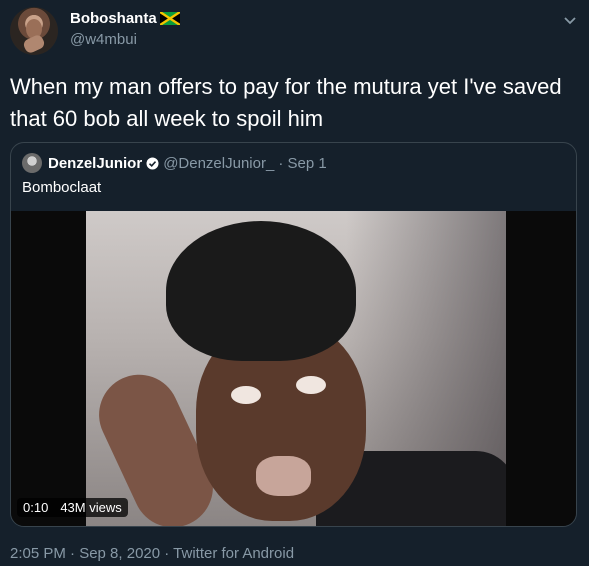 The image size is (589, 566). What do you see at coordinates (283, 476) in the screenshot?
I see `thumbnail-mouth` at bounding box center [283, 476].